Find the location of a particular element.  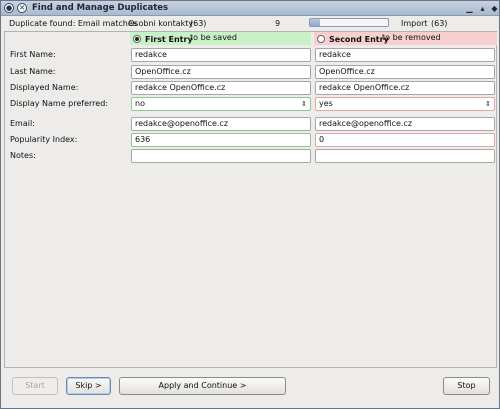

window-title: Find and Manage Duplicates is located at coordinates (100, 8).